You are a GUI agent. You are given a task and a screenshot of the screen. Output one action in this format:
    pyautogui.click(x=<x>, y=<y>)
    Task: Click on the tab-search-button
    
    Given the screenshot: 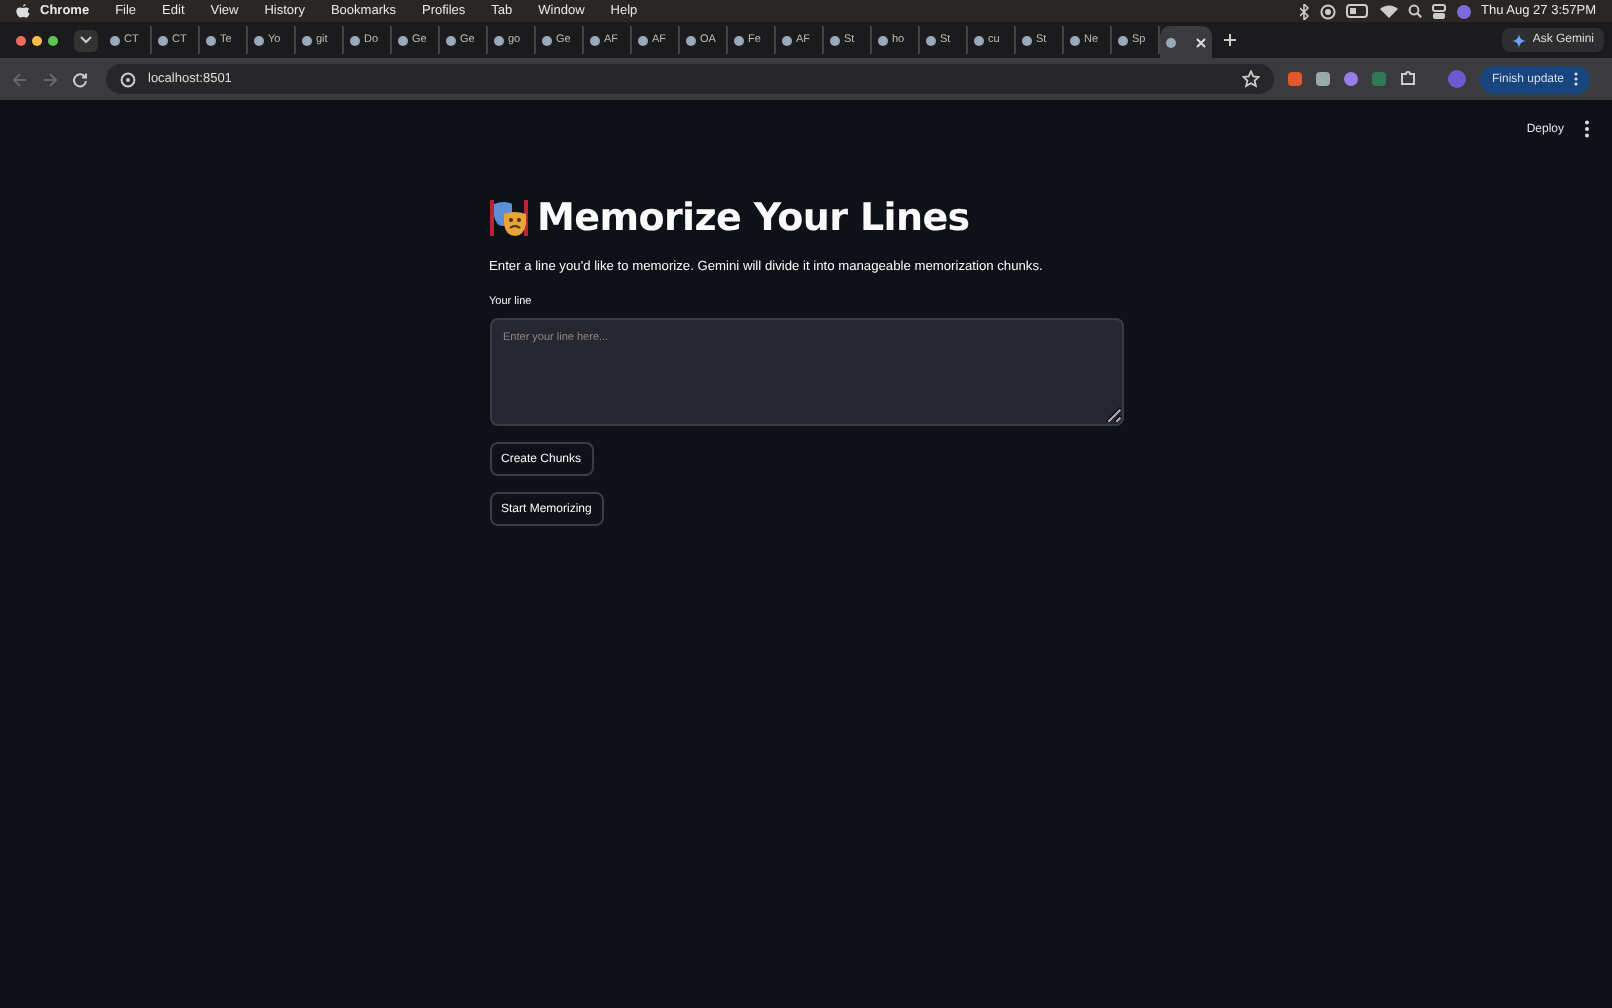 What is the action you would take?
    pyautogui.click(x=86, y=40)
    